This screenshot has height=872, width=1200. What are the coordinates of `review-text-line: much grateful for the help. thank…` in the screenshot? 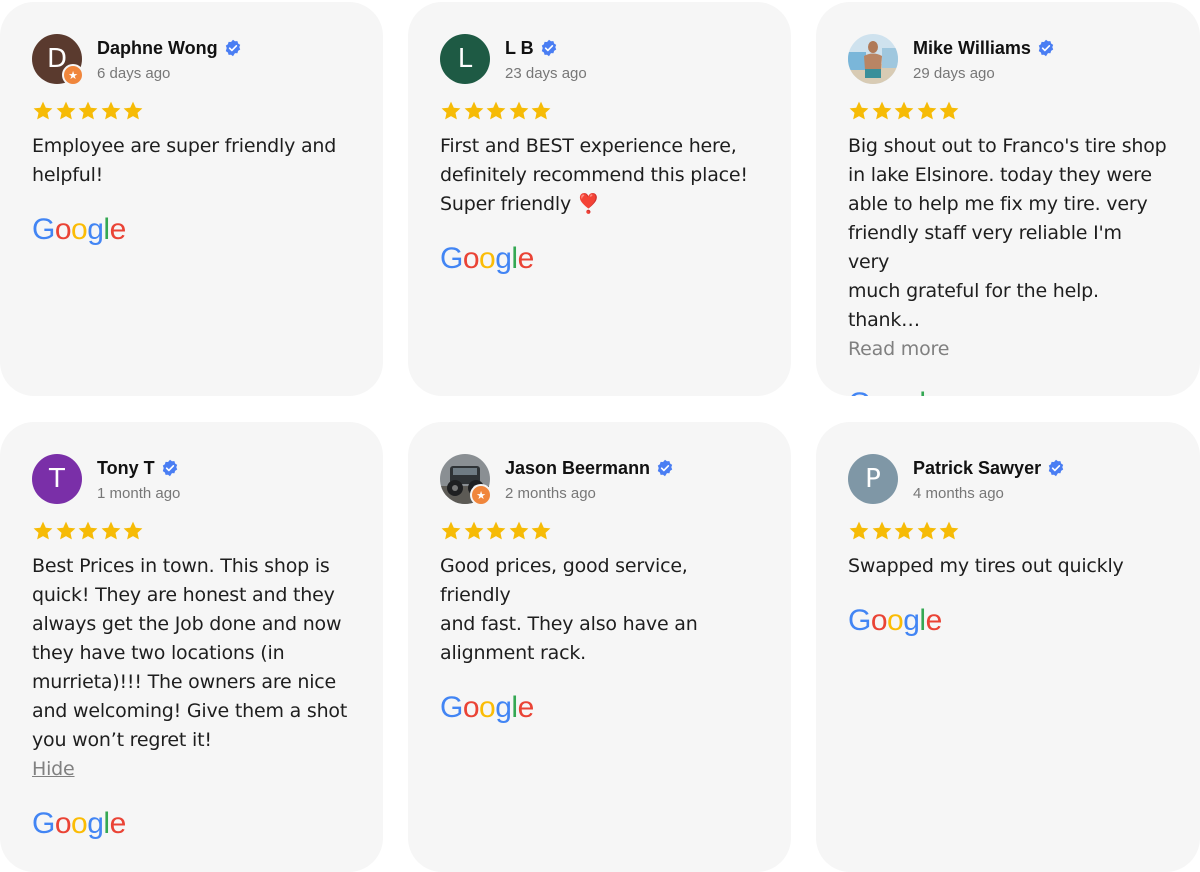 It's located at (973, 305).